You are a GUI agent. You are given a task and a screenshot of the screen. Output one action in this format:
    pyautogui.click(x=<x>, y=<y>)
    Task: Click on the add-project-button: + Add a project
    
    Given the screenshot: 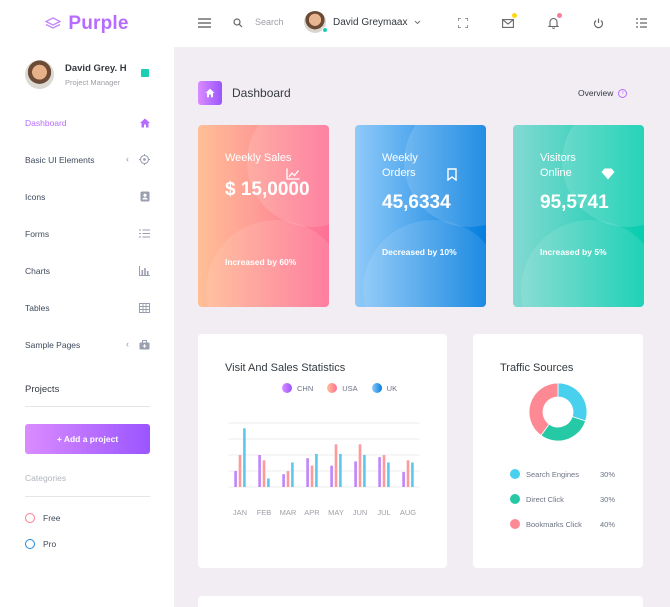 What is the action you would take?
    pyautogui.click(x=87, y=439)
    